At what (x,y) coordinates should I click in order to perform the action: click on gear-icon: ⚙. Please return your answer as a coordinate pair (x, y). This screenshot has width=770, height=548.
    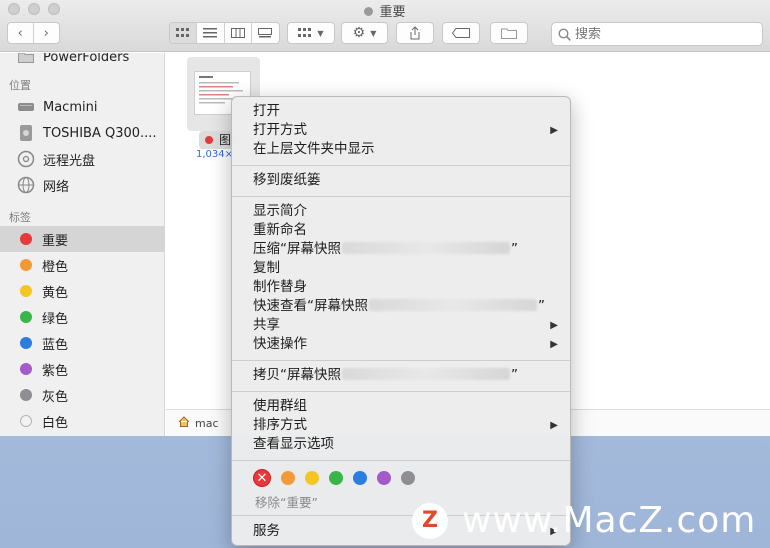
    Looking at the image, I should click on (359, 33).